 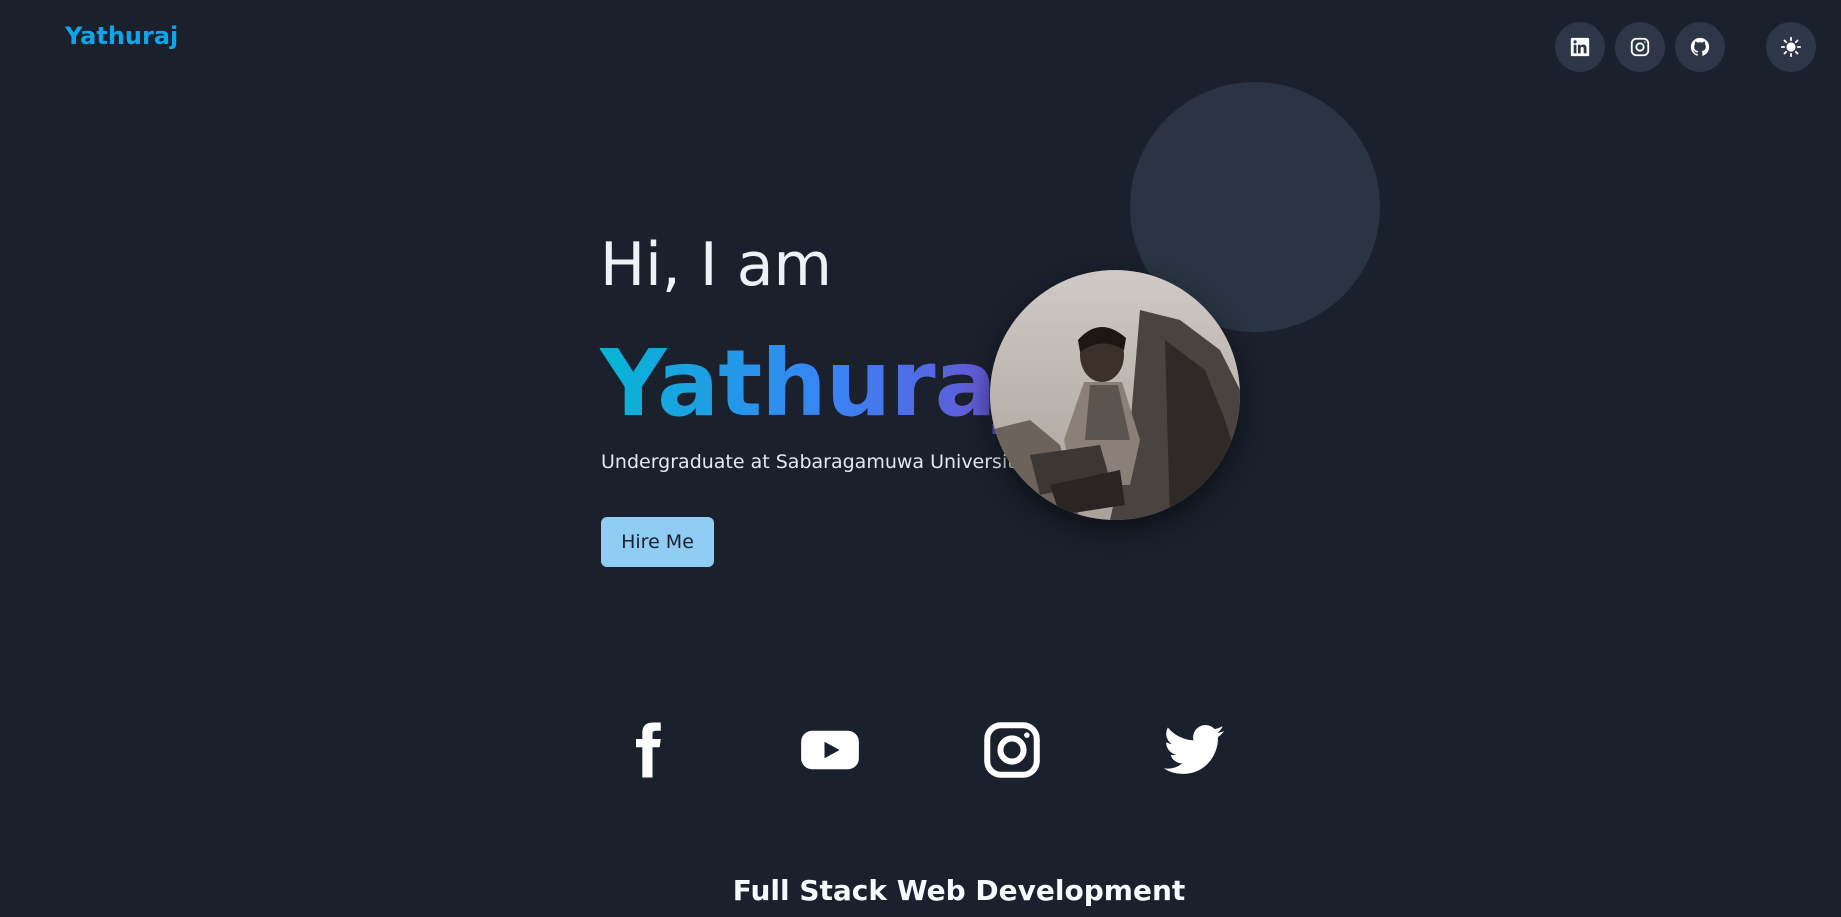 I want to click on logo: Yathuraj, so click(x=121, y=36).